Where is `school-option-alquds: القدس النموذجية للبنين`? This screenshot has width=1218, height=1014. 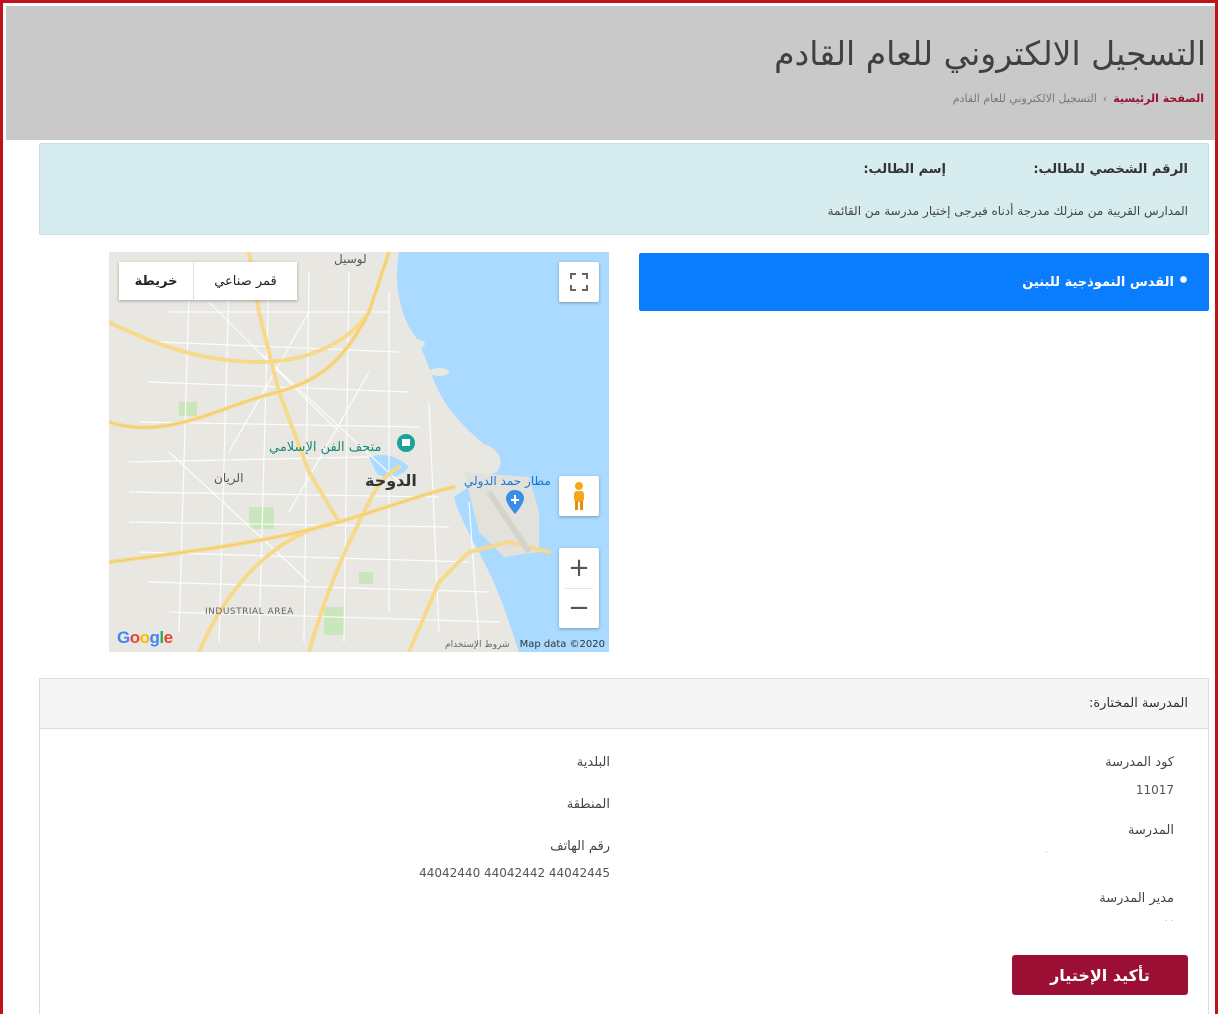 school-option-alquds: القدس النموذجية للبنين is located at coordinates (924, 282).